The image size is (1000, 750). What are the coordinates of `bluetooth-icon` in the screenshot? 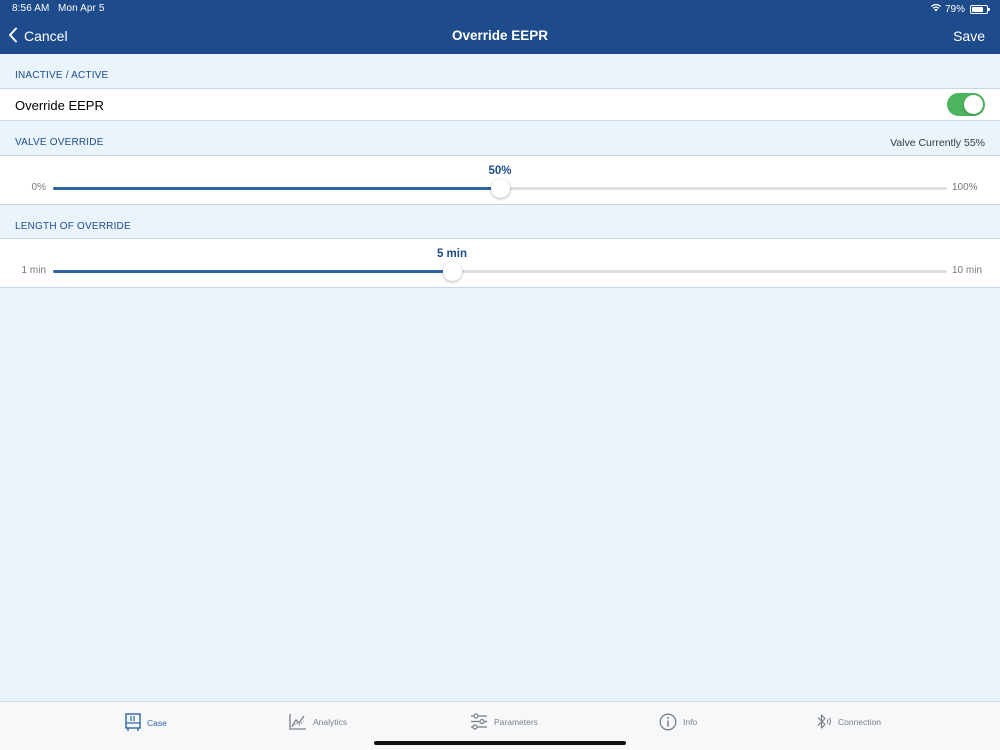 It's located at (824, 721).